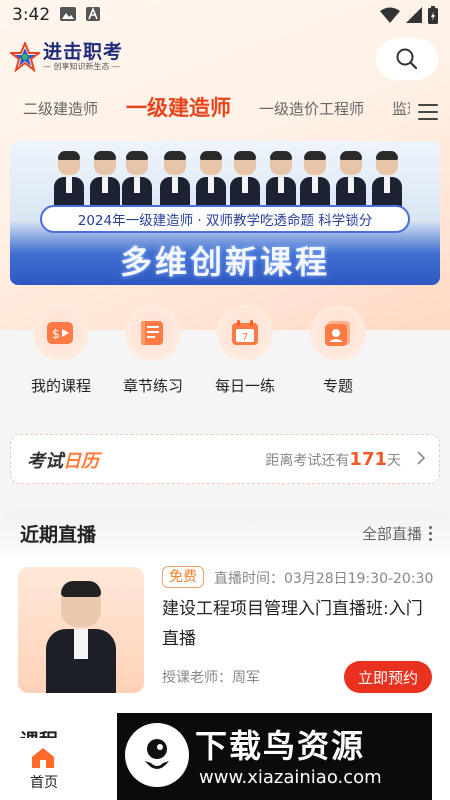  Describe the element at coordinates (401, 108) in the screenshot. I see `tab-supervision-engineer: 监理工程师` at that location.